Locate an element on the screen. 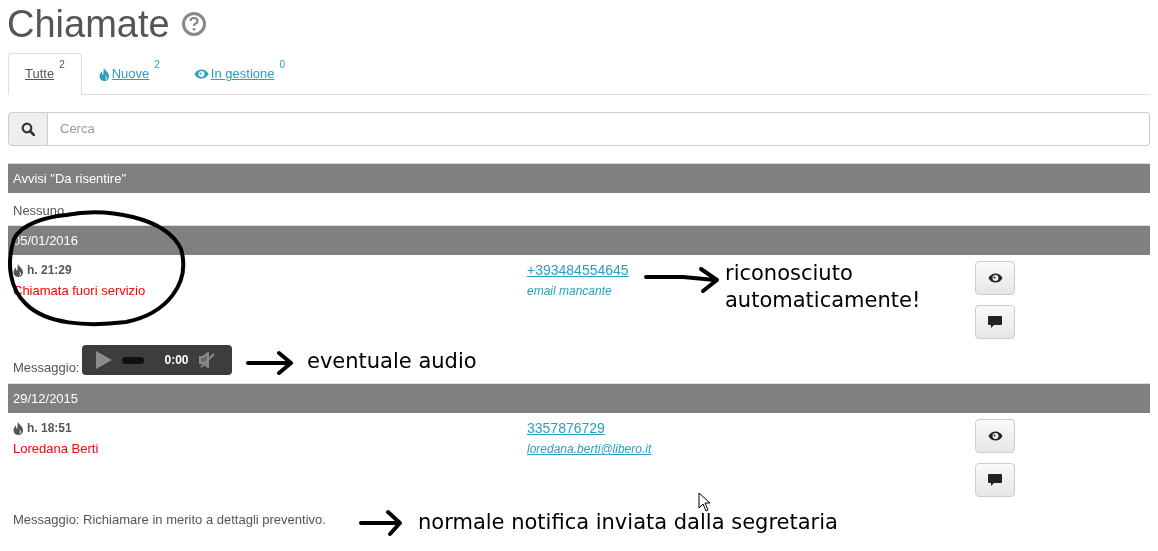  tab: Nuove $^{2}$ is located at coordinates (129, 74).